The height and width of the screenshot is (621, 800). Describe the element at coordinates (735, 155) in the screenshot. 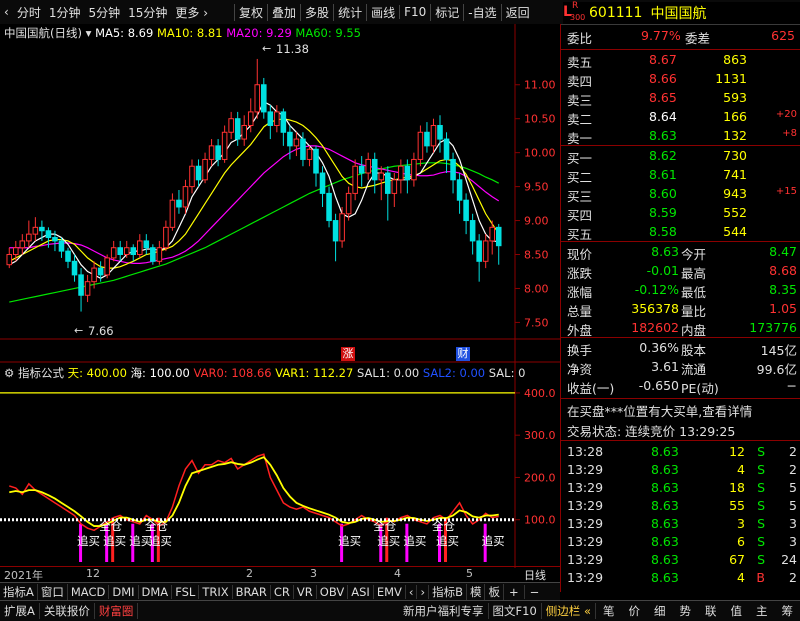

I see `bid-volume: 730` at that location.